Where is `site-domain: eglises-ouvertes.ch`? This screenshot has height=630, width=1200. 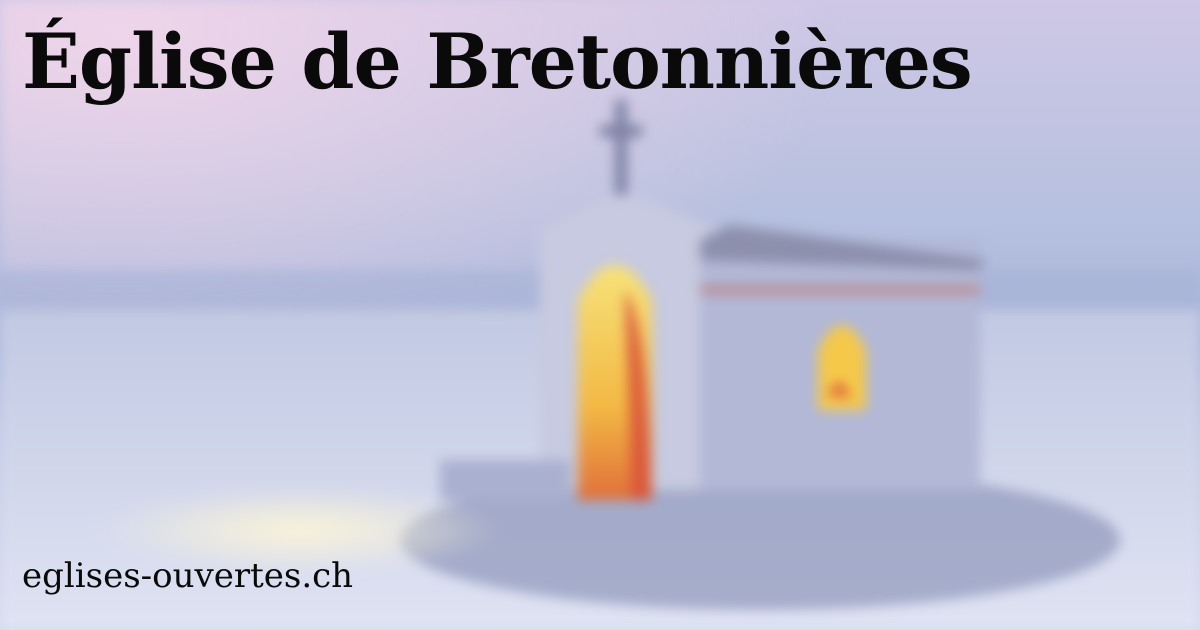 site-domain: eglises-ouvertes.ch is located at coordinates (188, 576).